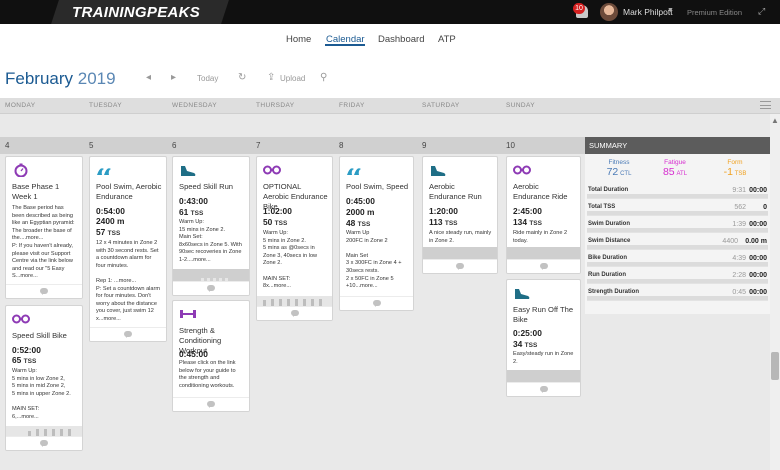 The width and height of the screenshot is (780, 470). Describe the element at coordinates (355, 212) in the screenshot. I see `distance-value: 2000` at that location.